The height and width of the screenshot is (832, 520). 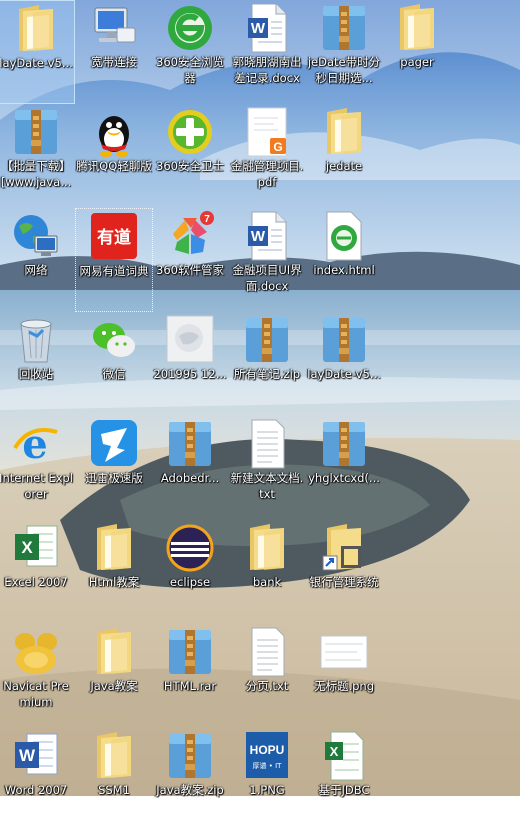 I want to click on desktop-icon-label: 360安全浏览器, so click(x=190, y=70).